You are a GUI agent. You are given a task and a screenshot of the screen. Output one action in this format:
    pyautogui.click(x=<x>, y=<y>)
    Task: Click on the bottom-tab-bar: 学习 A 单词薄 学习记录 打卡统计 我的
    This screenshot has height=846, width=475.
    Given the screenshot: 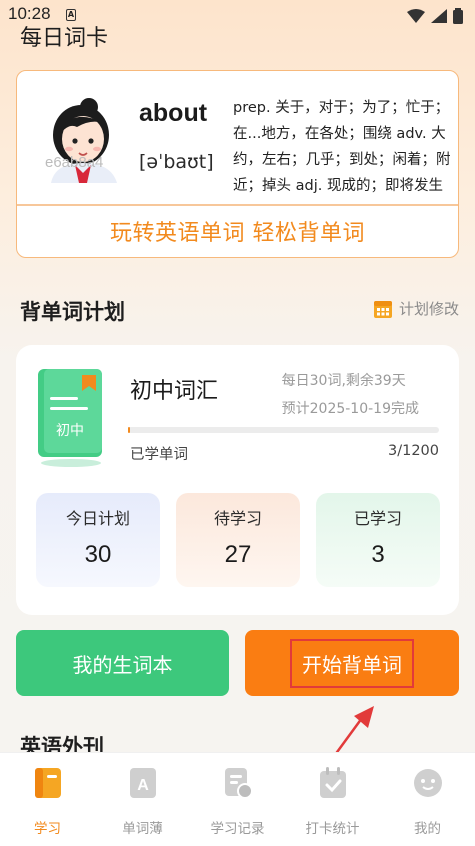 What is the action you would take?
    pyautogui.click(x=237, y=799)
    